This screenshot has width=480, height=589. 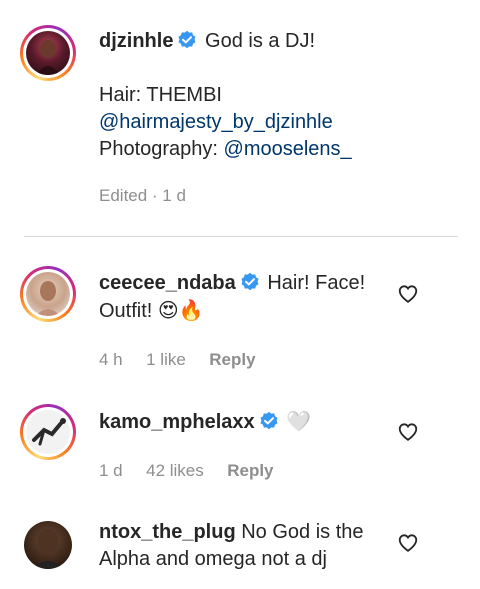 I want to click on likes-count: 1 like, so click(x=166, y=359).